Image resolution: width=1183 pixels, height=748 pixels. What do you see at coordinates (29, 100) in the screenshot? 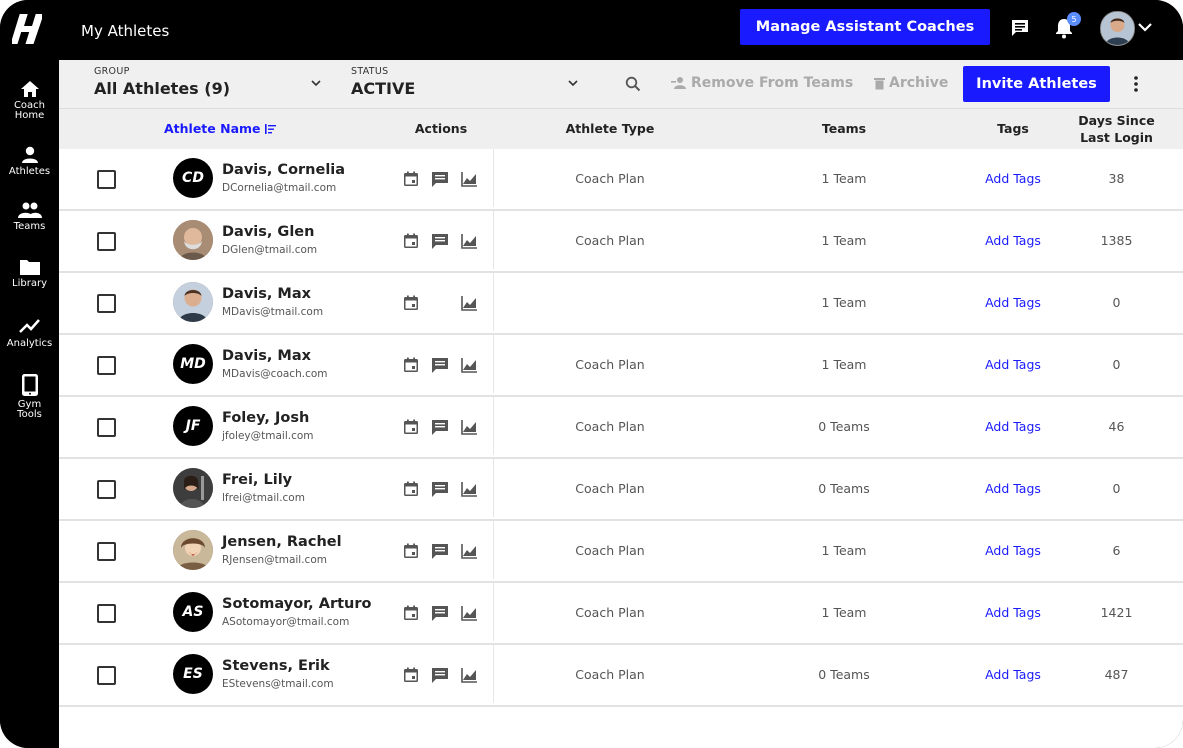
I see `sidebar-item-coach-home: Coach Home` at bounding box center [29, 100].